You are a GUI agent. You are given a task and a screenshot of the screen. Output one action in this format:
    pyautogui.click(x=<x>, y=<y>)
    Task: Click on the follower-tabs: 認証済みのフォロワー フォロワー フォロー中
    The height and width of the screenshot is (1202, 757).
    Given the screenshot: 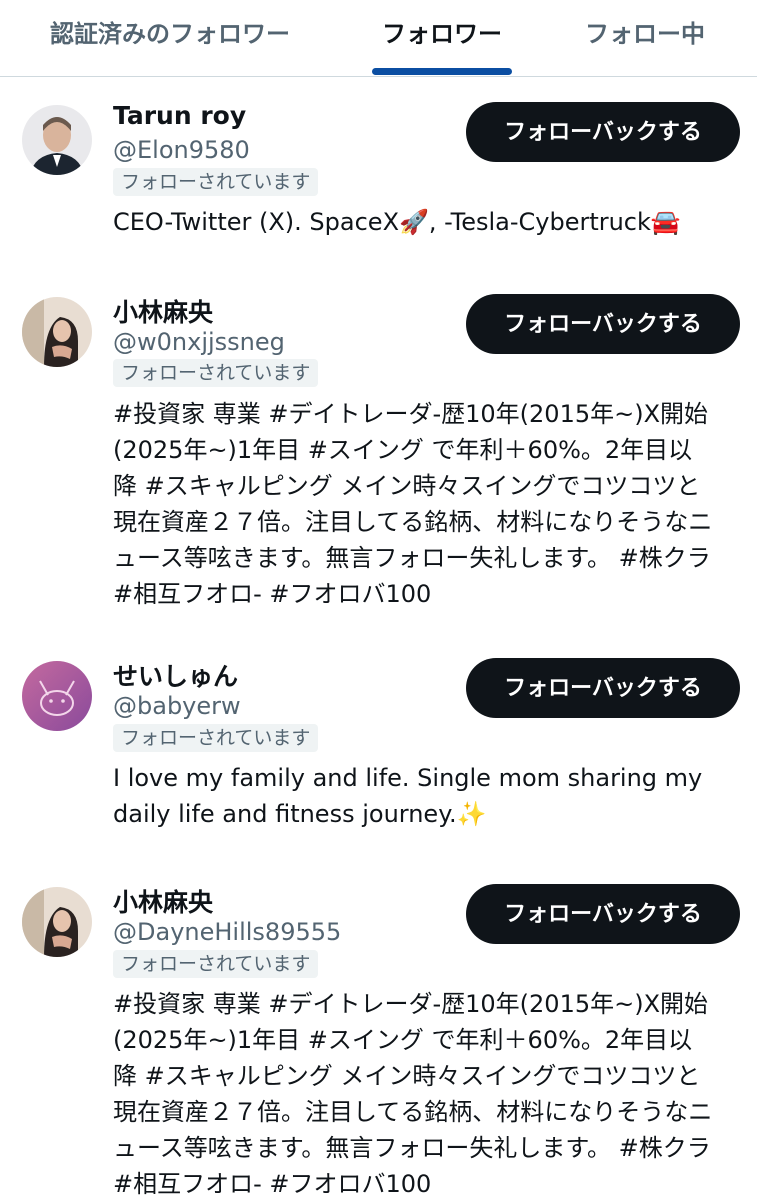 What is the action you would take?
    pyautogui.click(x=378, y=38)
    